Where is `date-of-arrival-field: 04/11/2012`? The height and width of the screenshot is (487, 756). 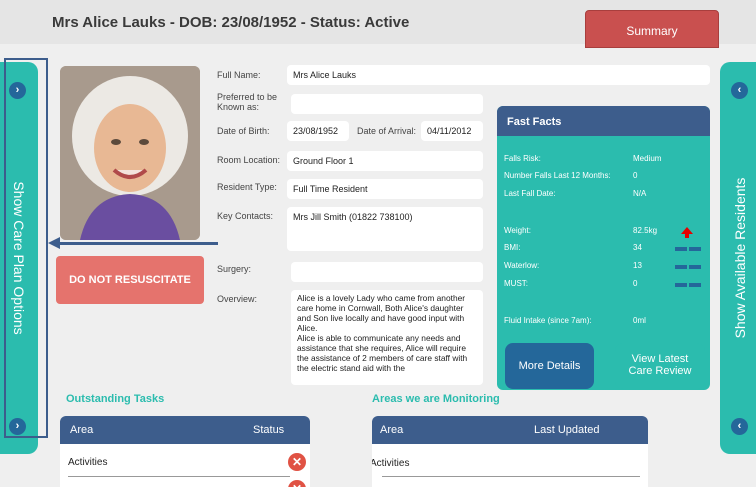
date-of-arrival-field: 04/11/2012 is located at coordinates (452, 131).